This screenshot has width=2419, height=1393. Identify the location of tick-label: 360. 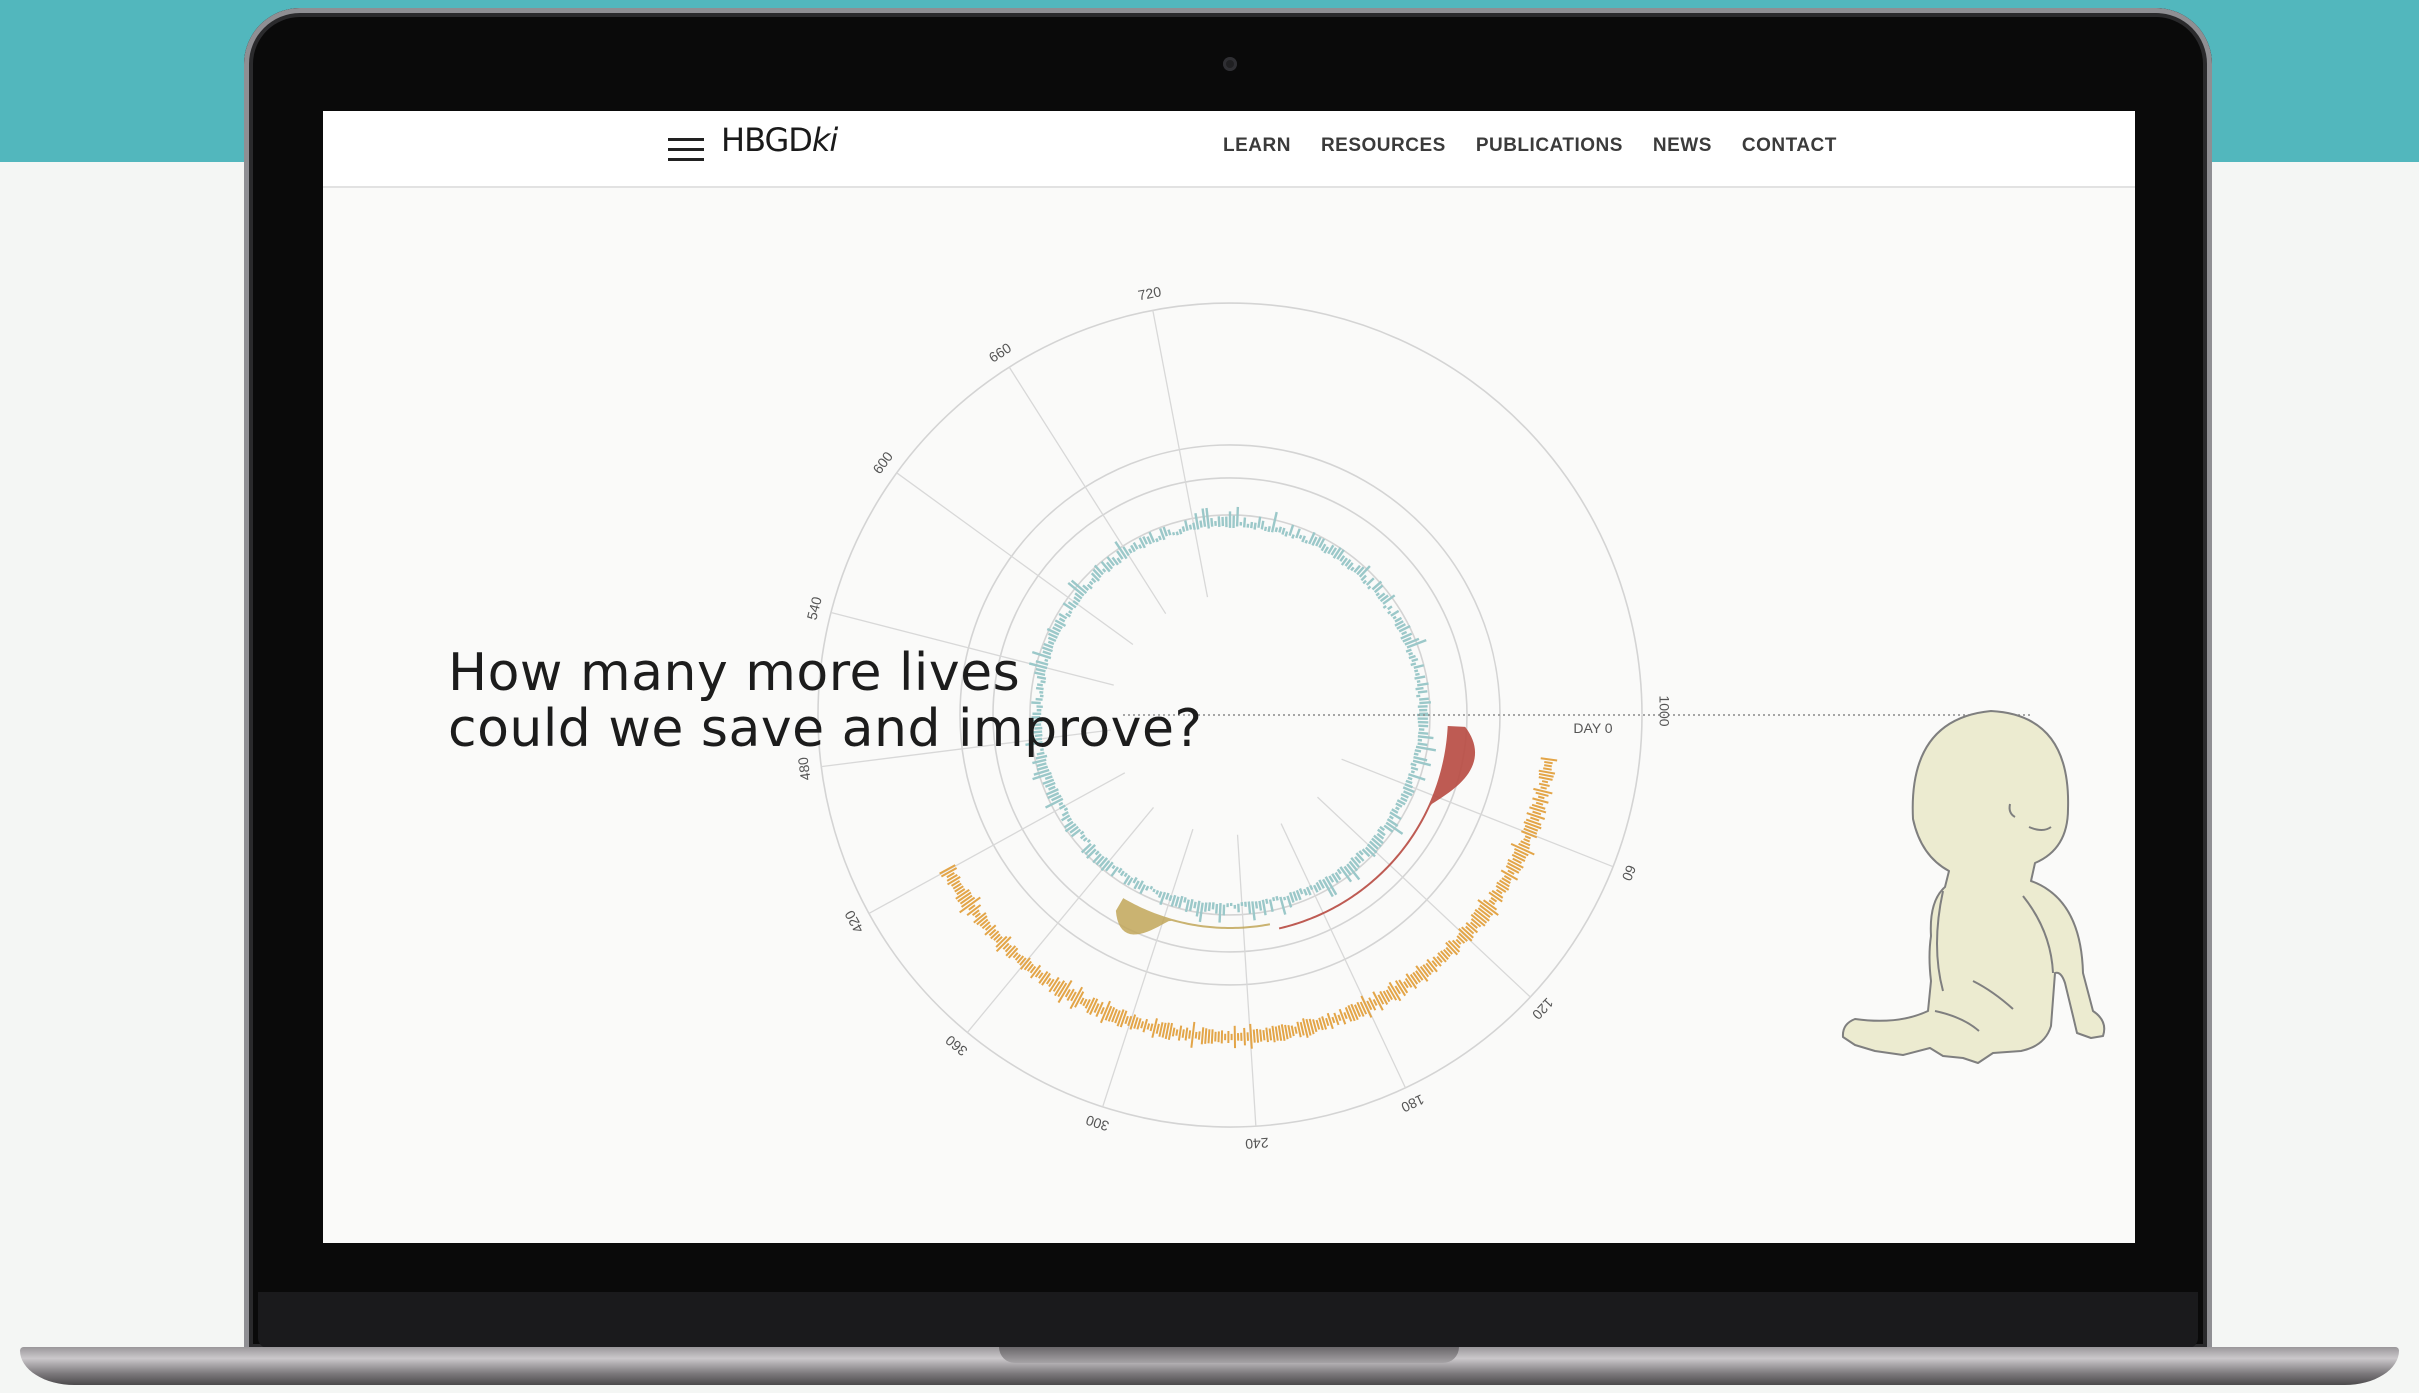
(956, 1045).